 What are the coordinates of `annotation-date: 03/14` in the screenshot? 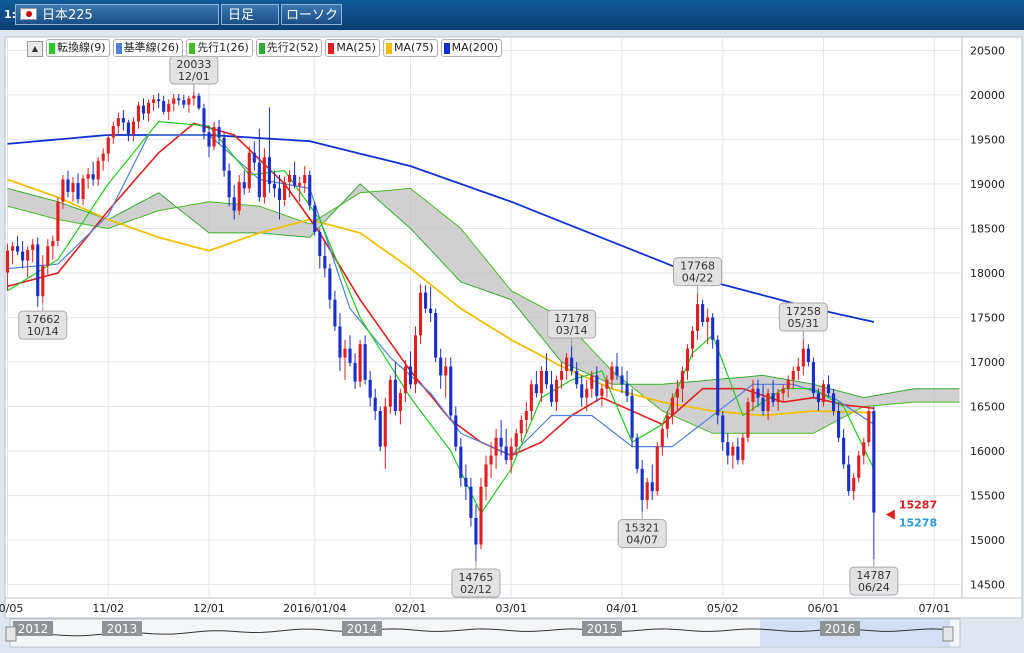 It's located at (572, 330).